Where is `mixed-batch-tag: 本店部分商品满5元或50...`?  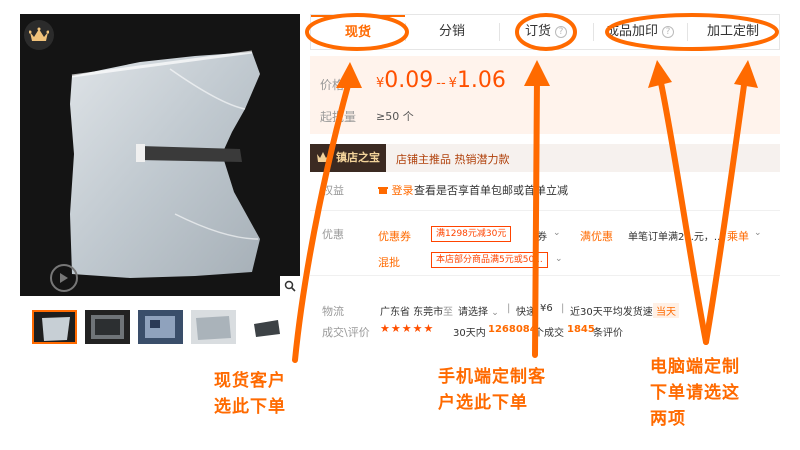 mixed-batch-tag: 本店部分商品满5元或50... is located at coordinates (489, 260).